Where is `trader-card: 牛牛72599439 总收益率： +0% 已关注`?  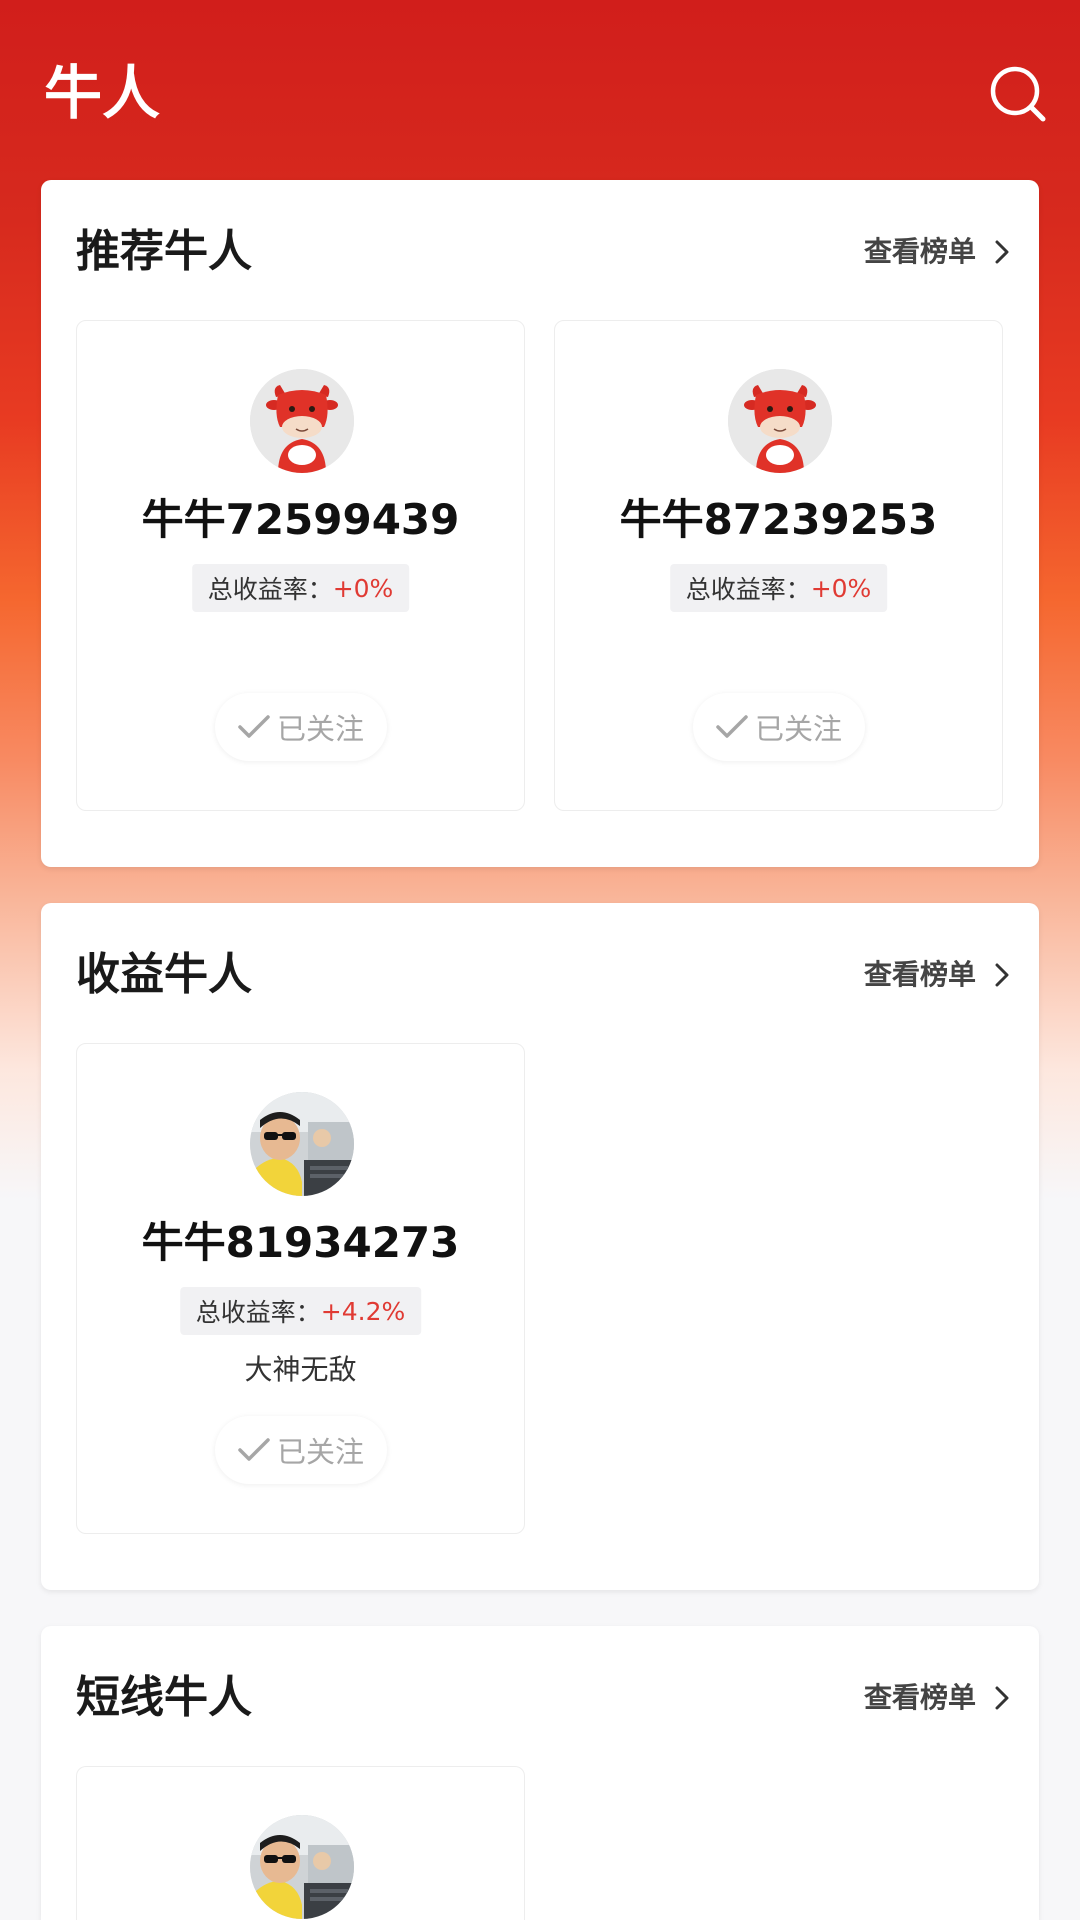 trader-card: 牛牛72599439 总收益率： +0% 已关注 is located at coordinates (300, 565).